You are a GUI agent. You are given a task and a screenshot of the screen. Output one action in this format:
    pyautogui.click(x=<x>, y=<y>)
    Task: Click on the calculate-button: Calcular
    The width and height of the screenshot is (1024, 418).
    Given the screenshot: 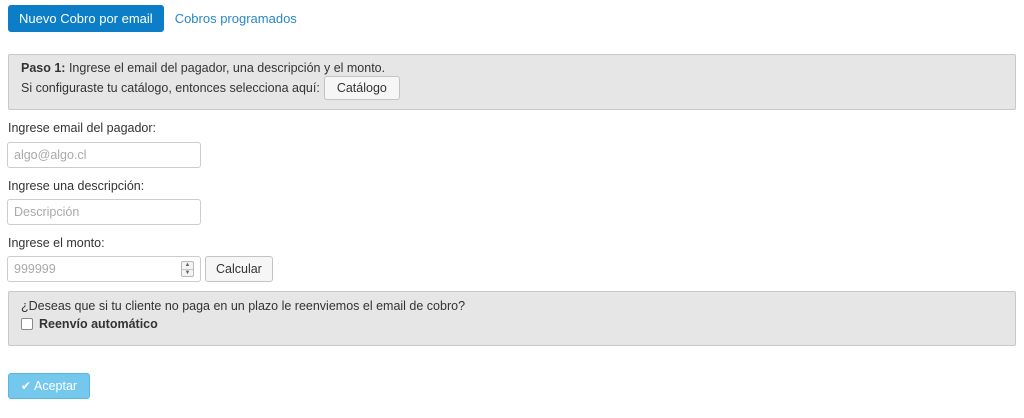 What is the action you would take?
    pyautogui.click(x=239, y=269)
    